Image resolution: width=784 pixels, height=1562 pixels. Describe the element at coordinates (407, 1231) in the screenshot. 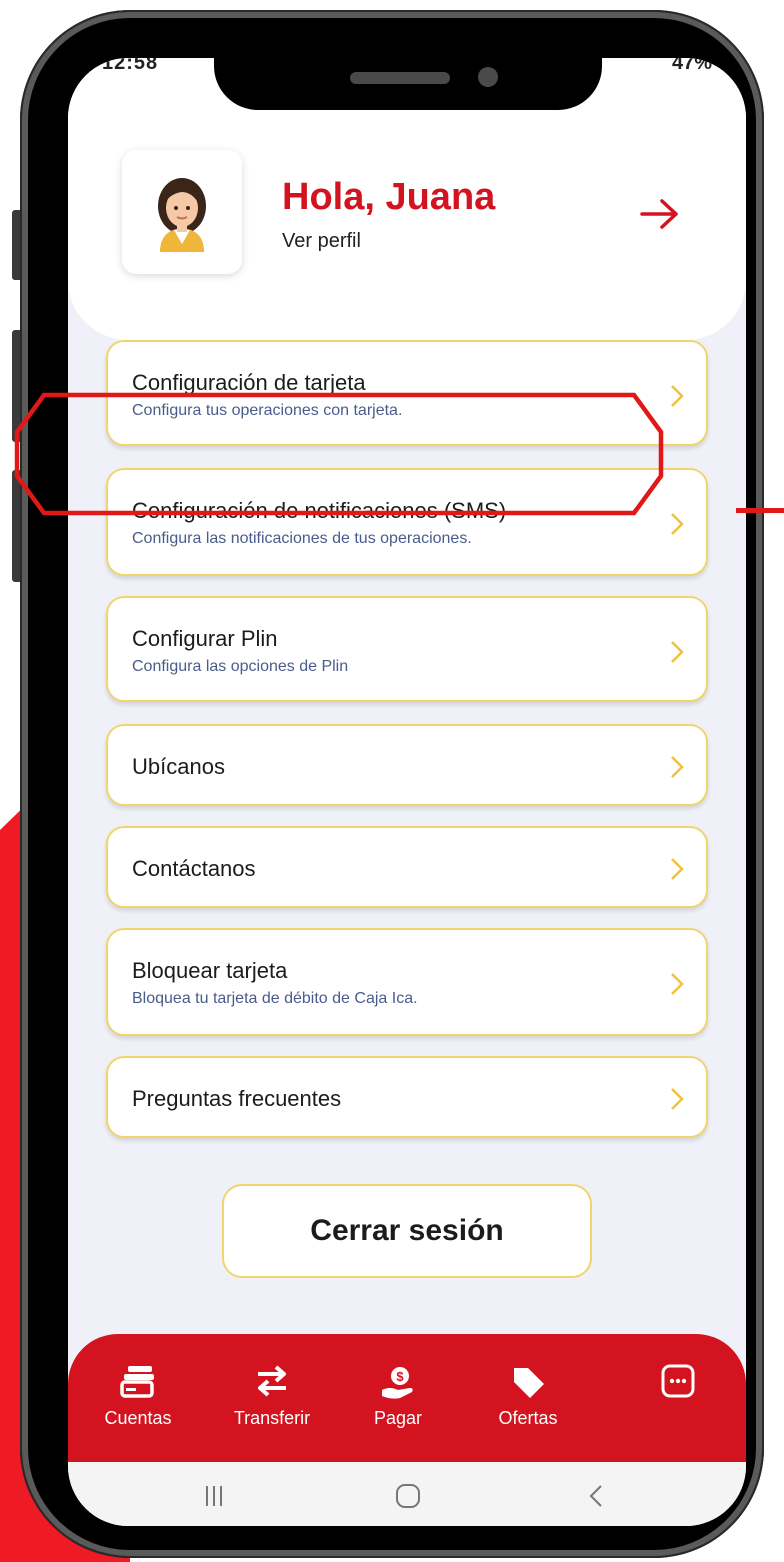

I see `logout-button: Cerrar sesión` at that location.